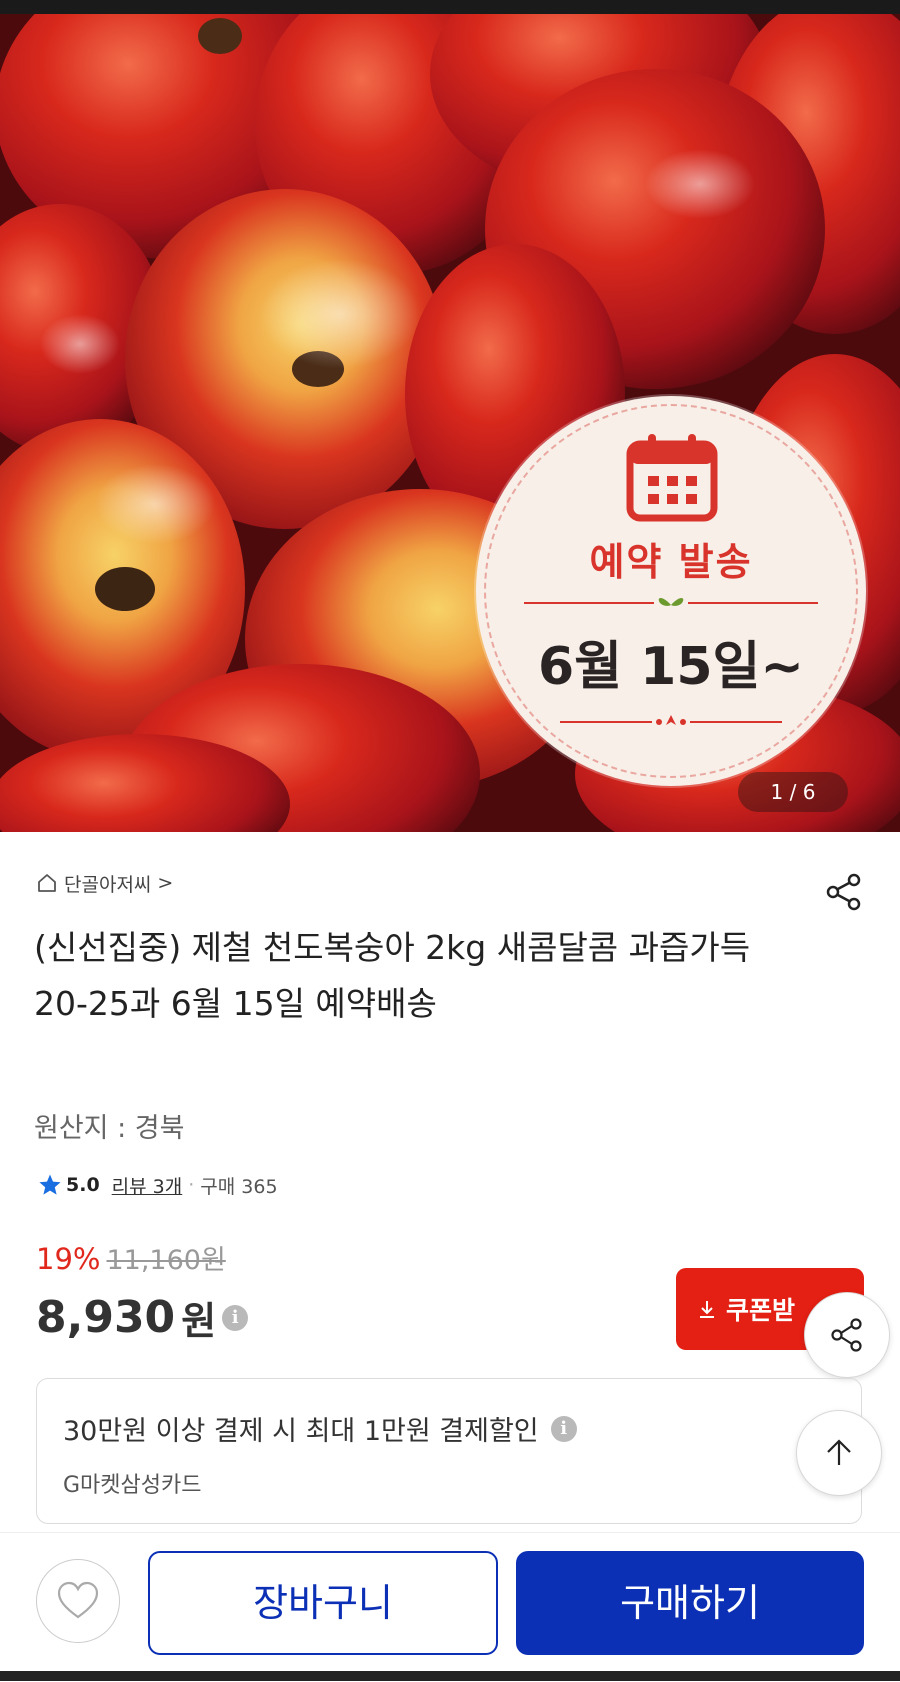  I want to click on seller-link: 단골아저씨 >, so click(104, 883).